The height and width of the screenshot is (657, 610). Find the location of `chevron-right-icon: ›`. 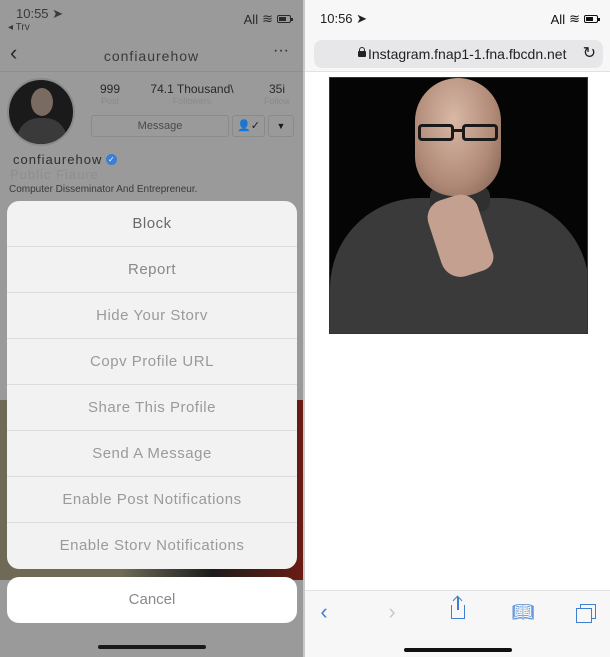

chevron-right-icon: › is located at coordinates (392, 611).